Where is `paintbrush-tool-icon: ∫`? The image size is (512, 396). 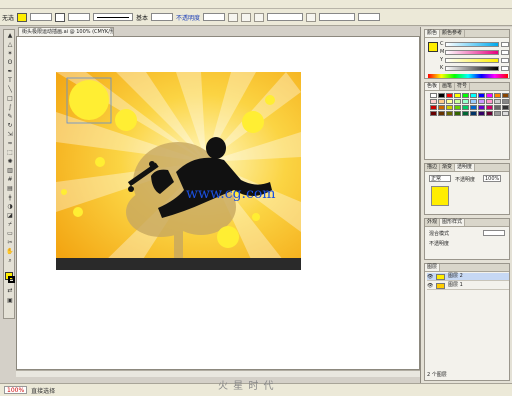 paintbrush-tool-icon: ∫ is located at coordinates (10, 108).